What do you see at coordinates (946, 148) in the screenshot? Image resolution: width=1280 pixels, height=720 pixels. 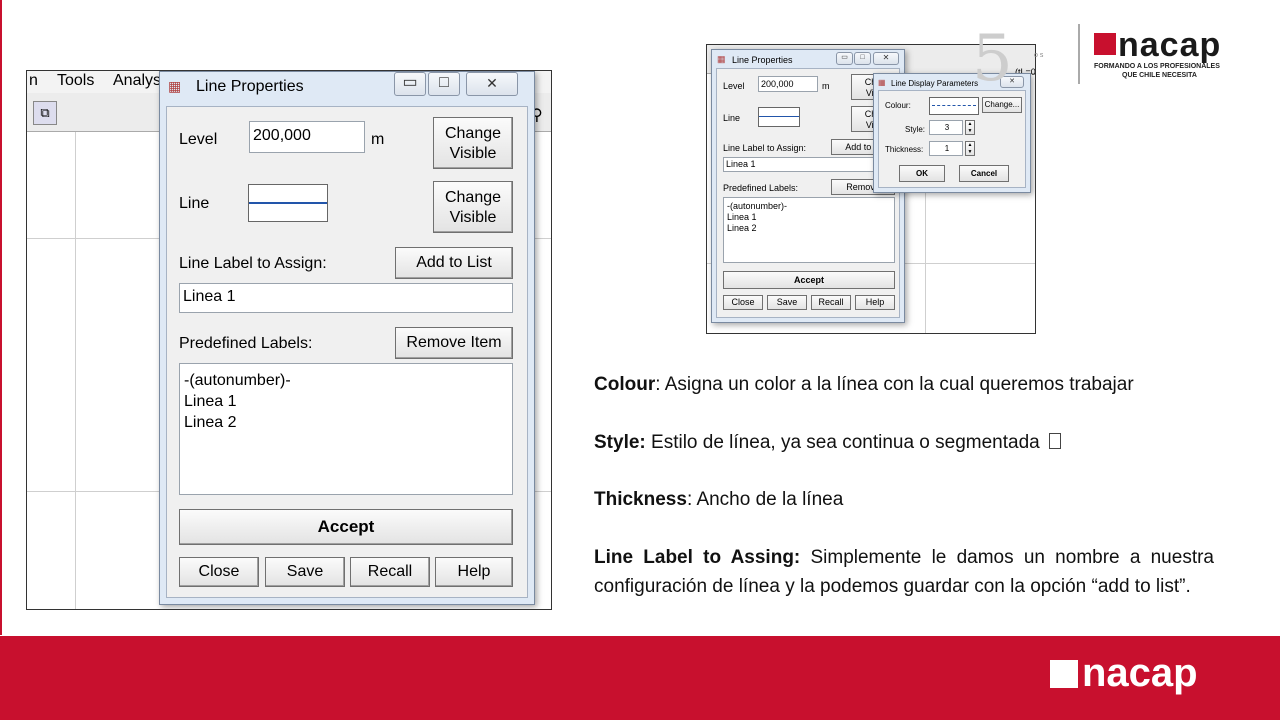 I see `thickness-input: 1` at bounding box center [946, 148].